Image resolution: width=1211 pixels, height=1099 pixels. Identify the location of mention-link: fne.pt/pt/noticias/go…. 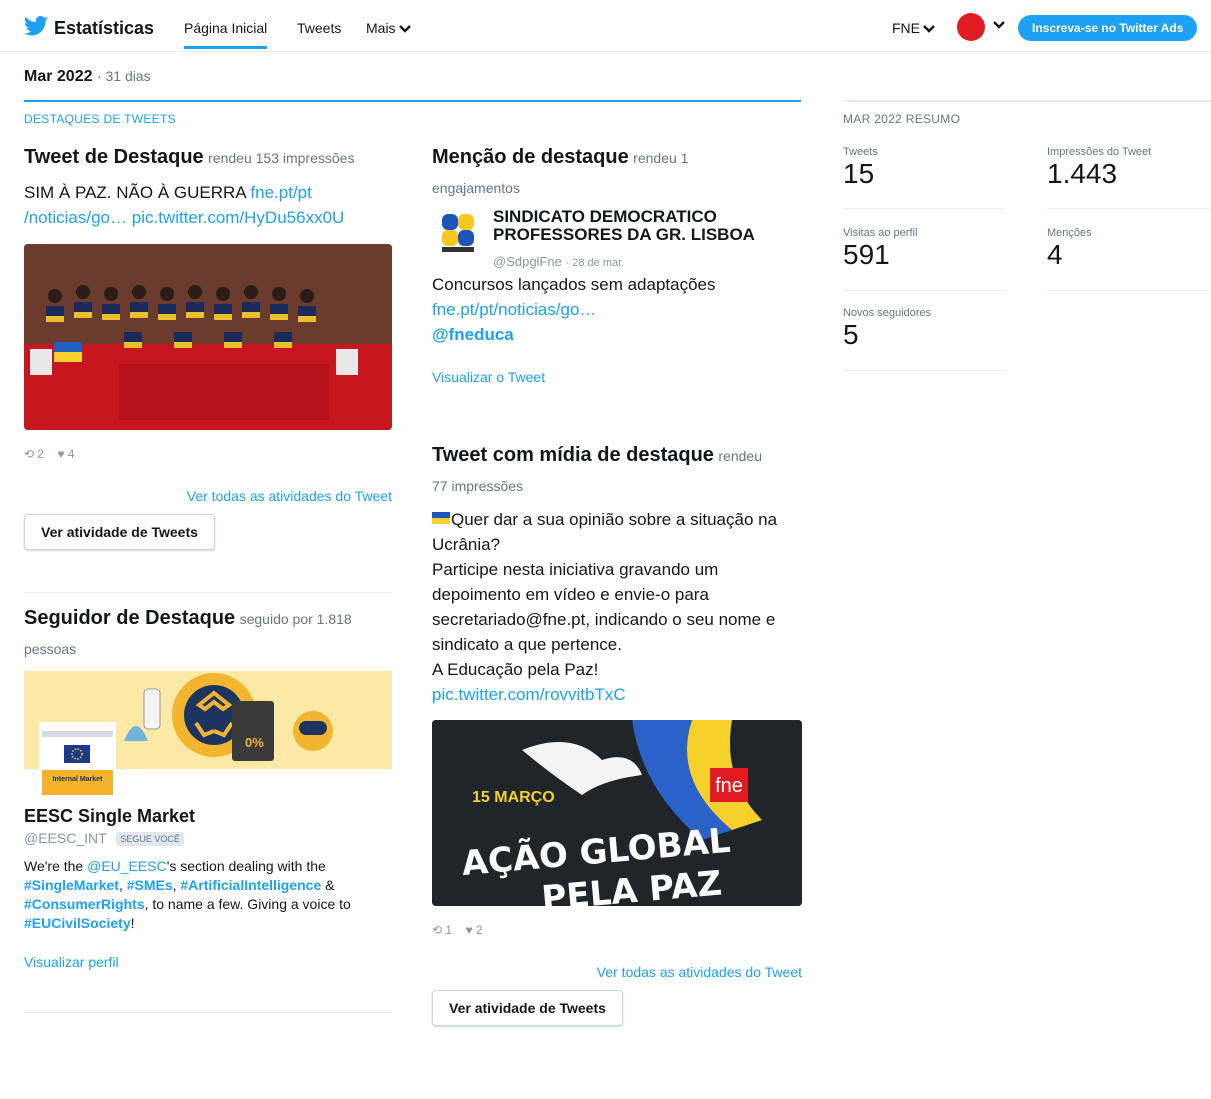
(514, 309).